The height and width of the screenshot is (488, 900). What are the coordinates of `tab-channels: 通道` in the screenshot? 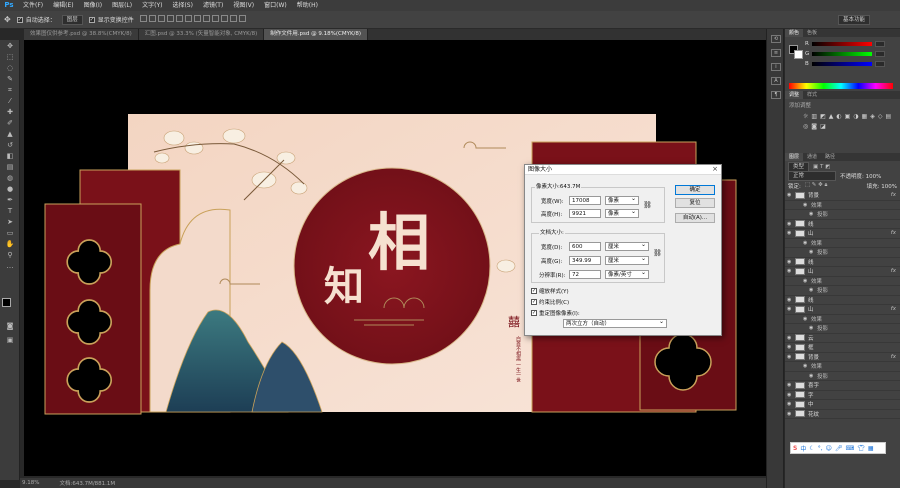 It's located at (812, 157).